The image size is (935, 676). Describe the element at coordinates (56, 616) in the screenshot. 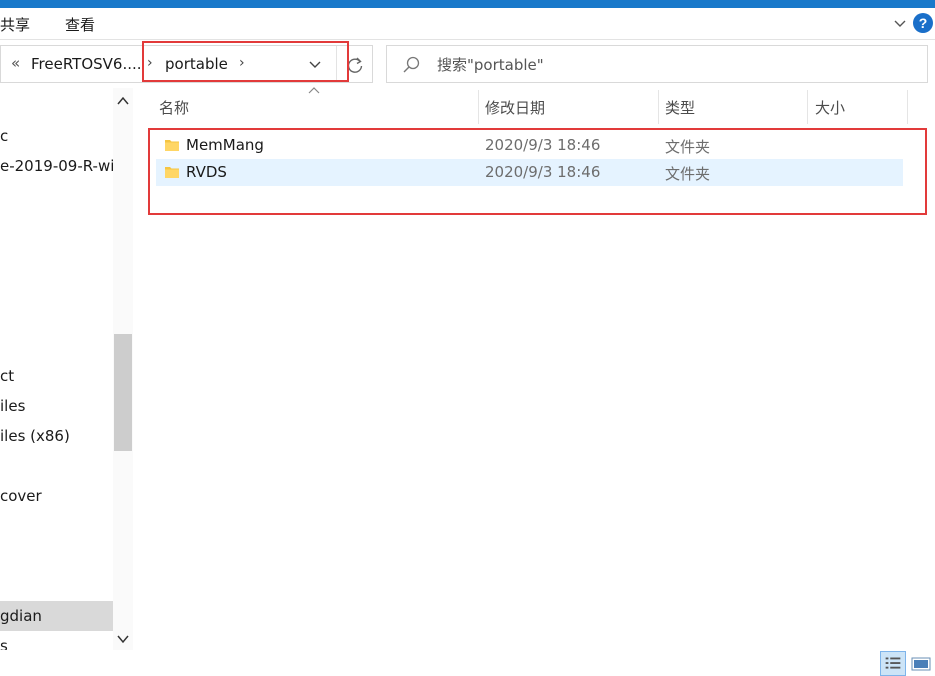

I see `nav-item-selected: gdian` at that location.